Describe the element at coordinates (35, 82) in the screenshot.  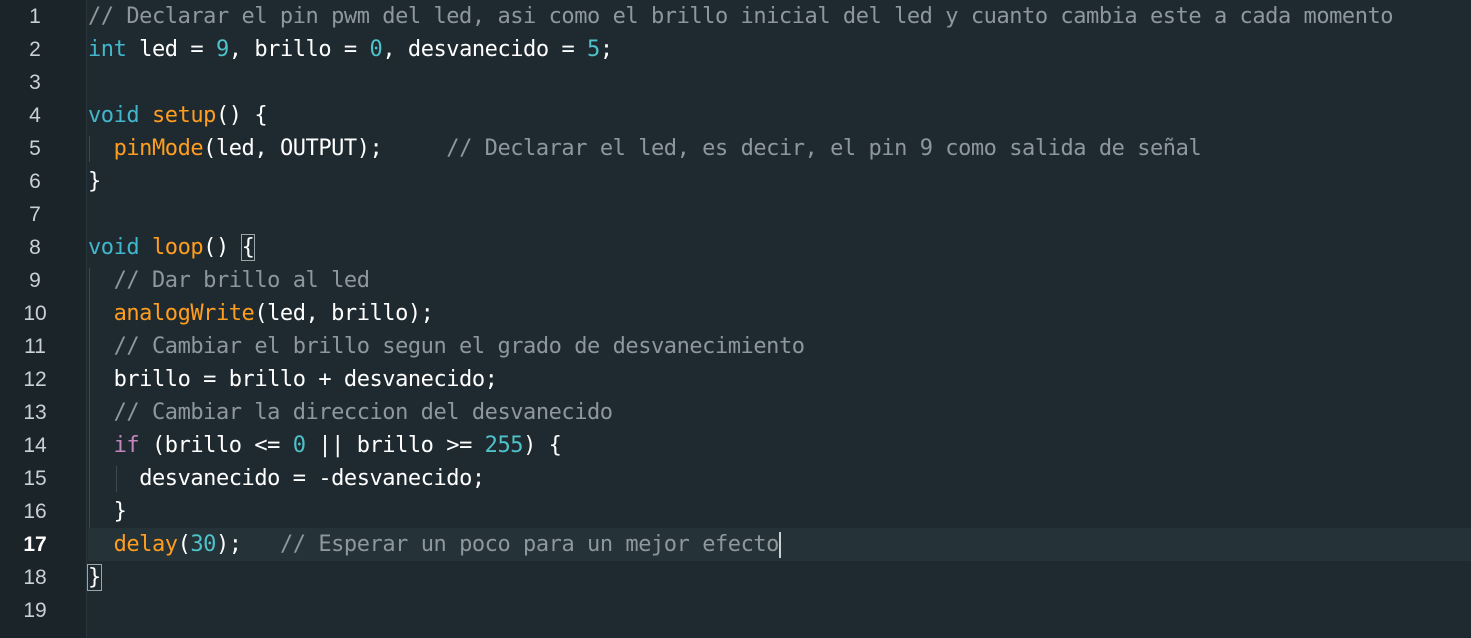
I see `line-number: 3` at that location.